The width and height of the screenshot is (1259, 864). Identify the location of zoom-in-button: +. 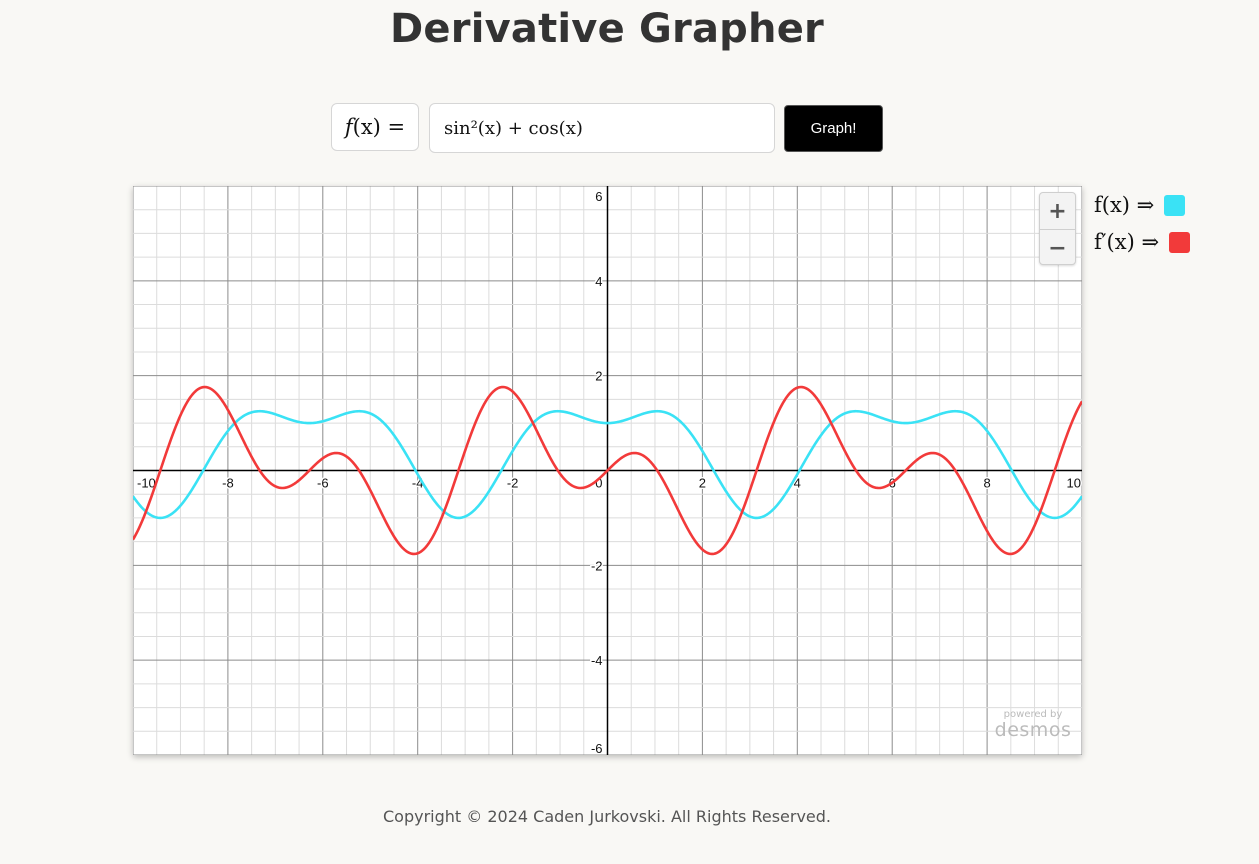
(1057, 211).